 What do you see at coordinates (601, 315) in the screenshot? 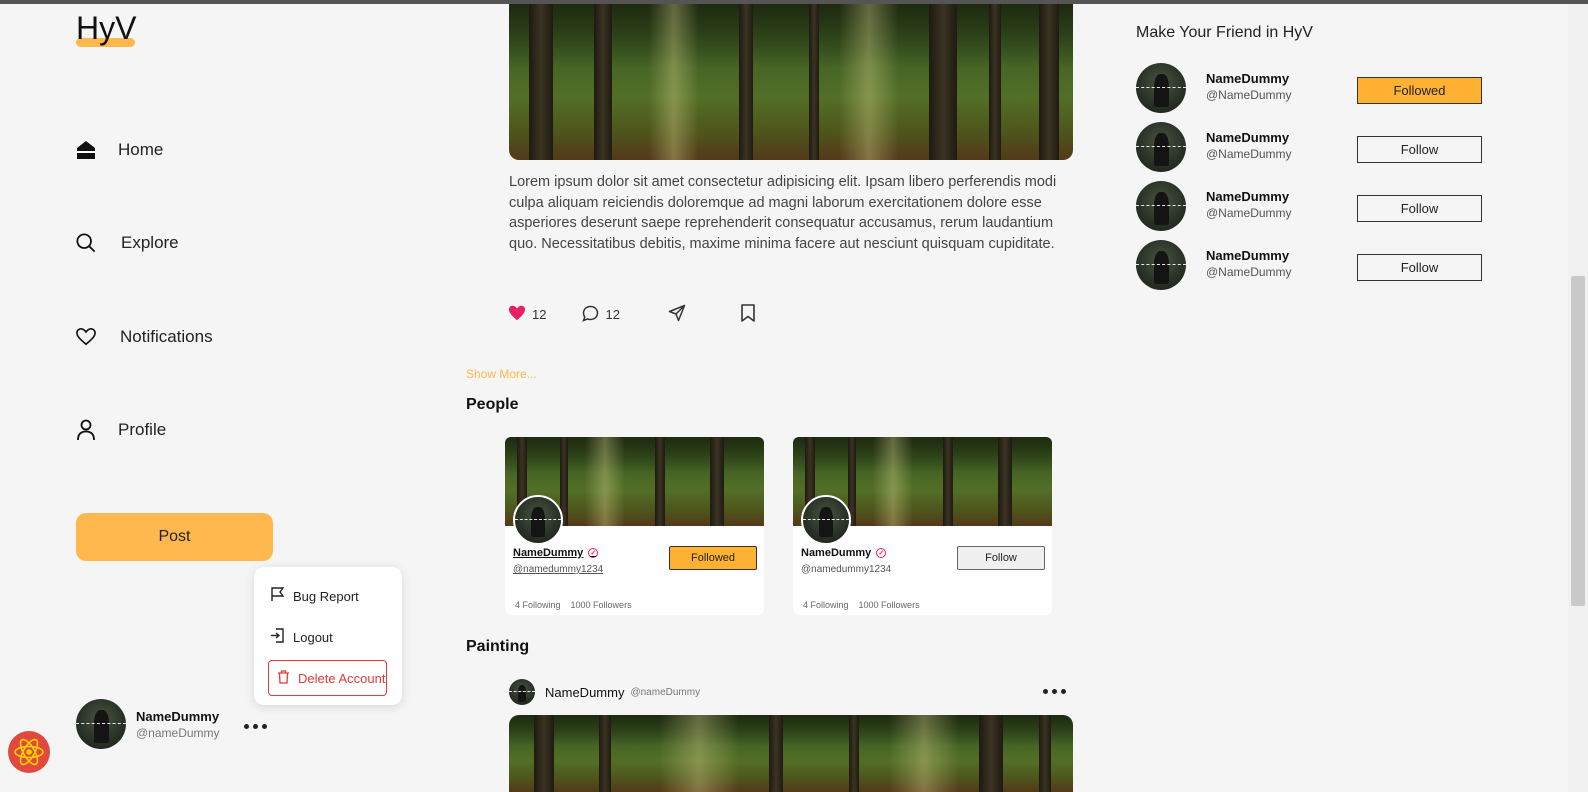
I see `comment-button: 12` at bounding box center [601, 315].